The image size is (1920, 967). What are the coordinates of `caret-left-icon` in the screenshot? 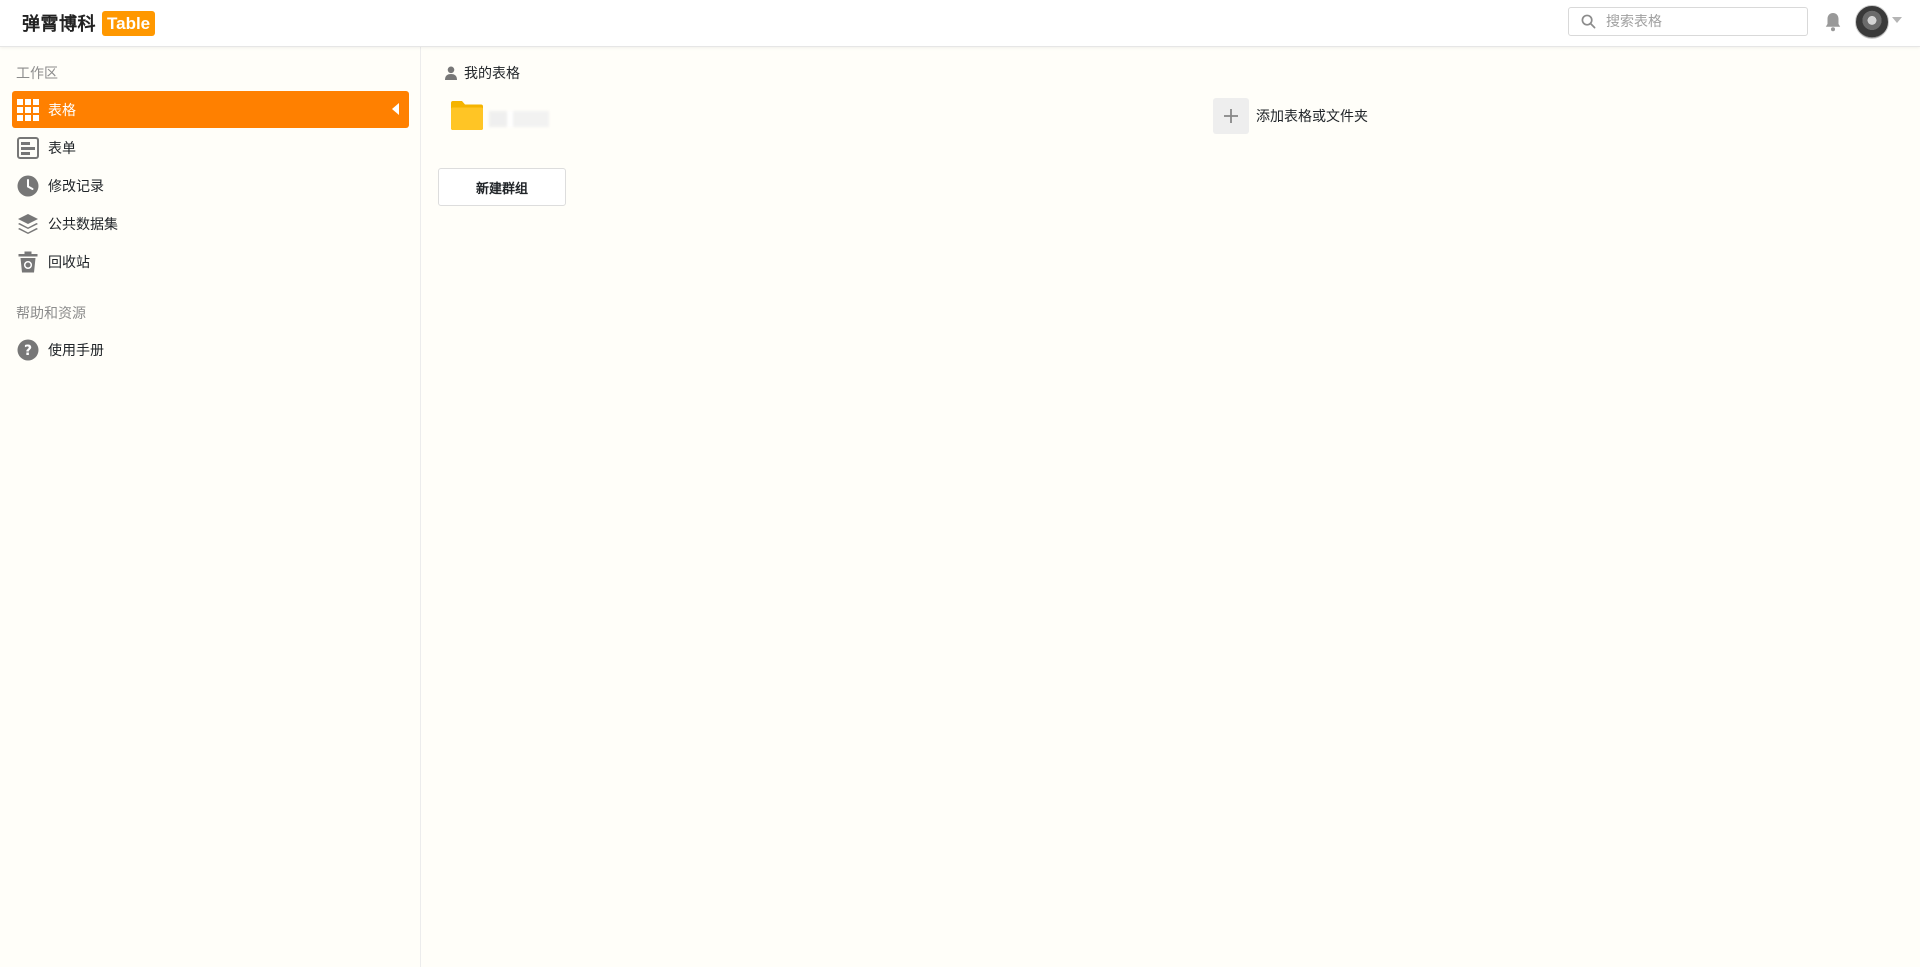 It's located at (395, 109).